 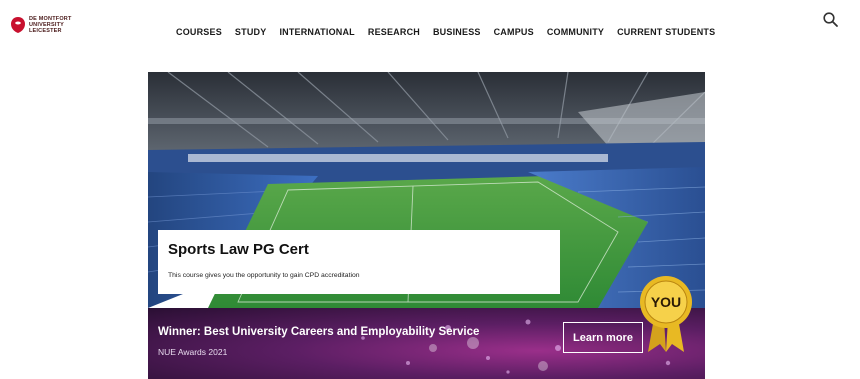 I want to click on nav-current-students: CURRENT STUDENTS, so click(x=666, y=32).